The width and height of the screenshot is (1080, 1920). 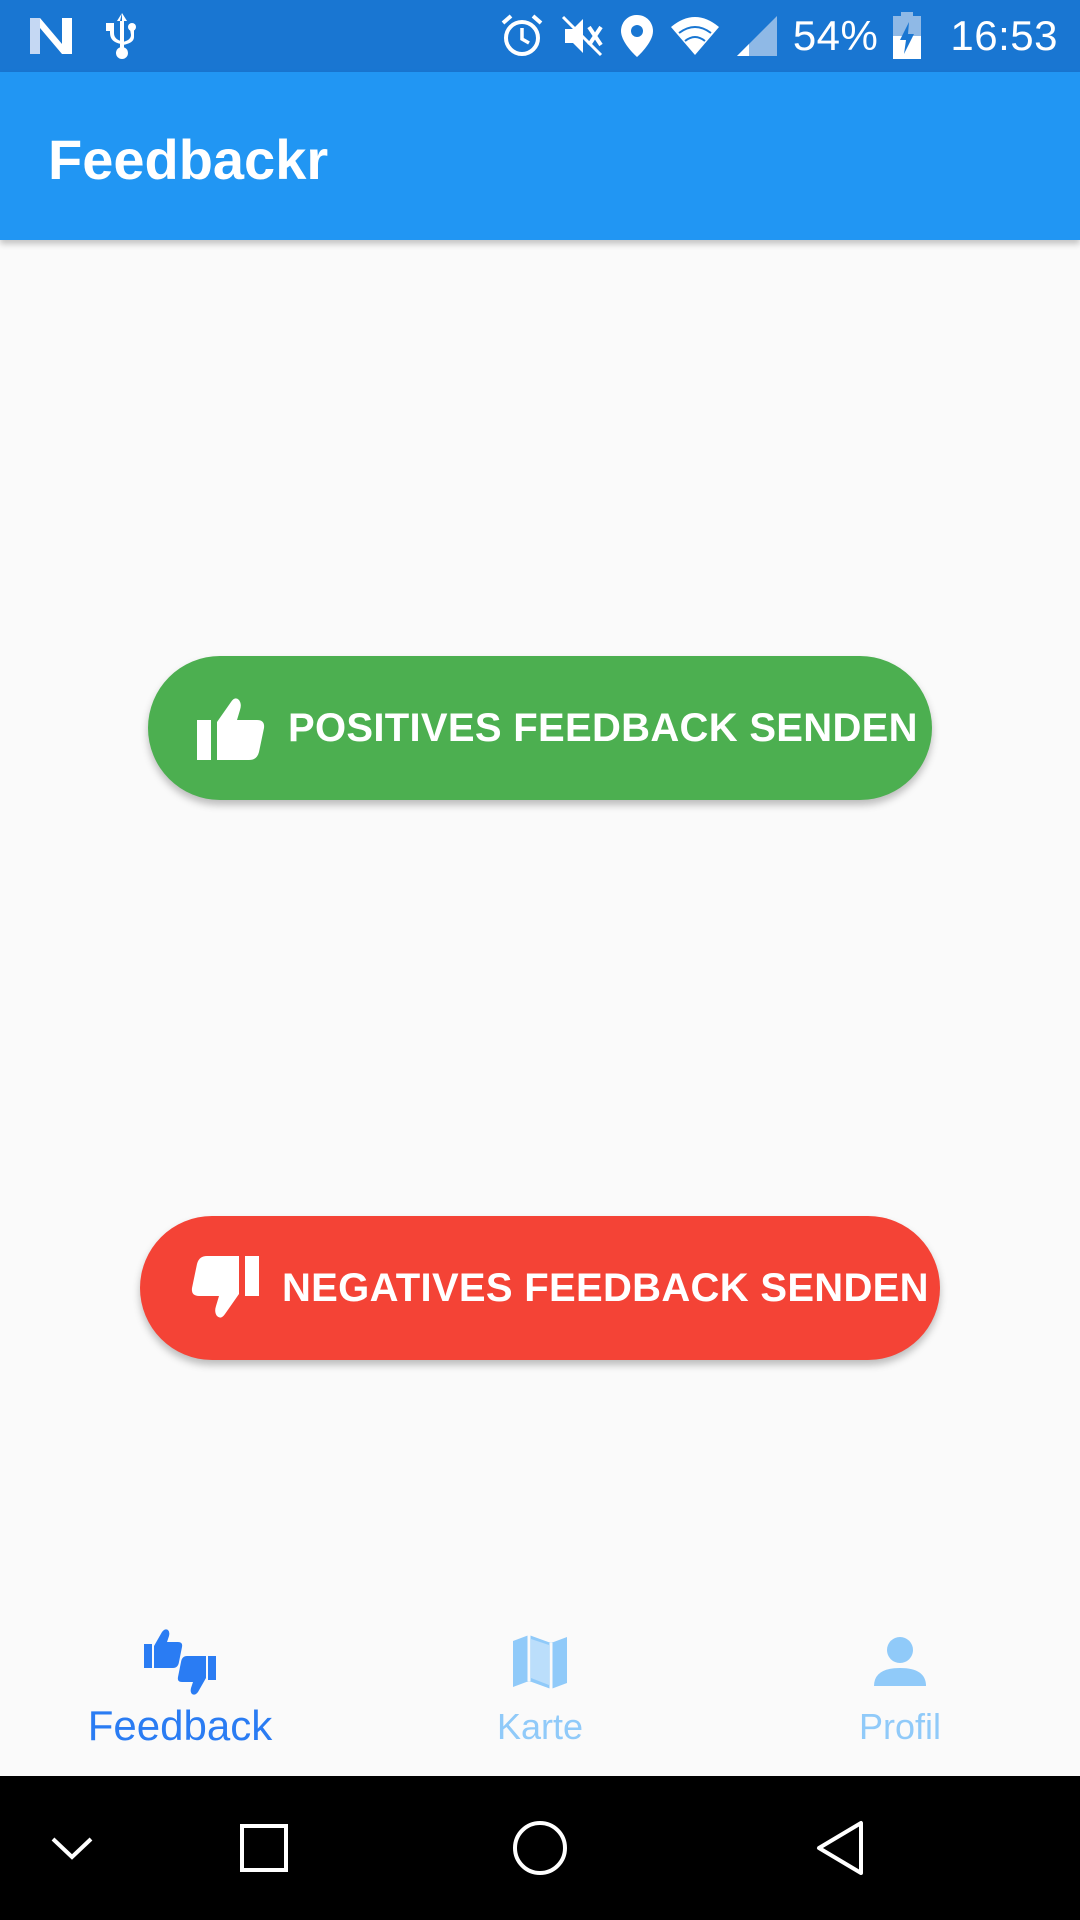 What do you see at coordinates (757, 36) in the screenshot?
I see `signal-icon` at bounding box center [757, 36].